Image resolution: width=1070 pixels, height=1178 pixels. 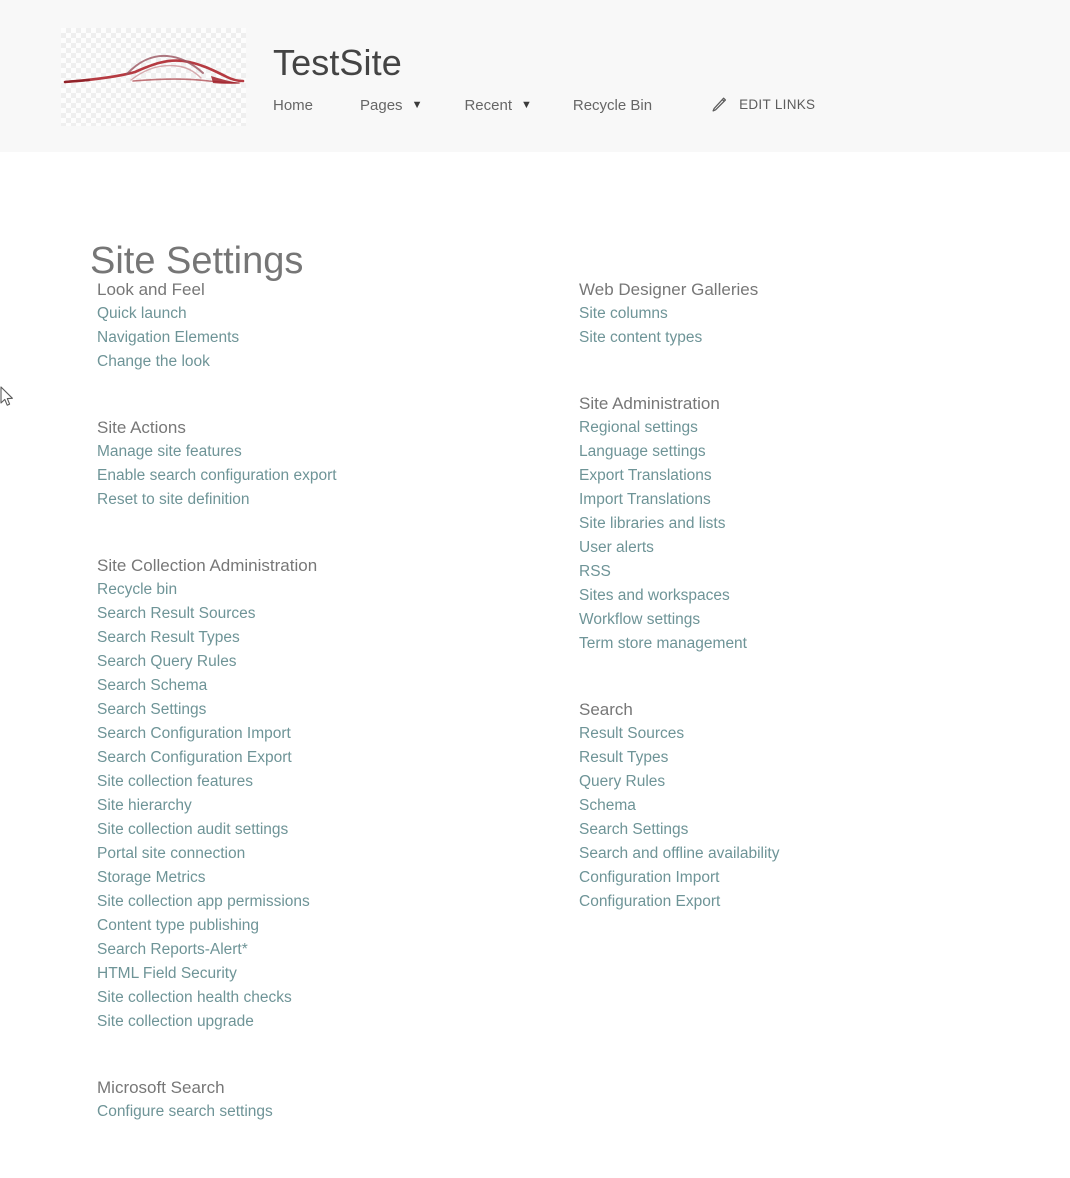 What do you see at coordinates (381, 105) in the screenshot?
I see `nav-item-pages: Pages` at bounding box center [381, 105].